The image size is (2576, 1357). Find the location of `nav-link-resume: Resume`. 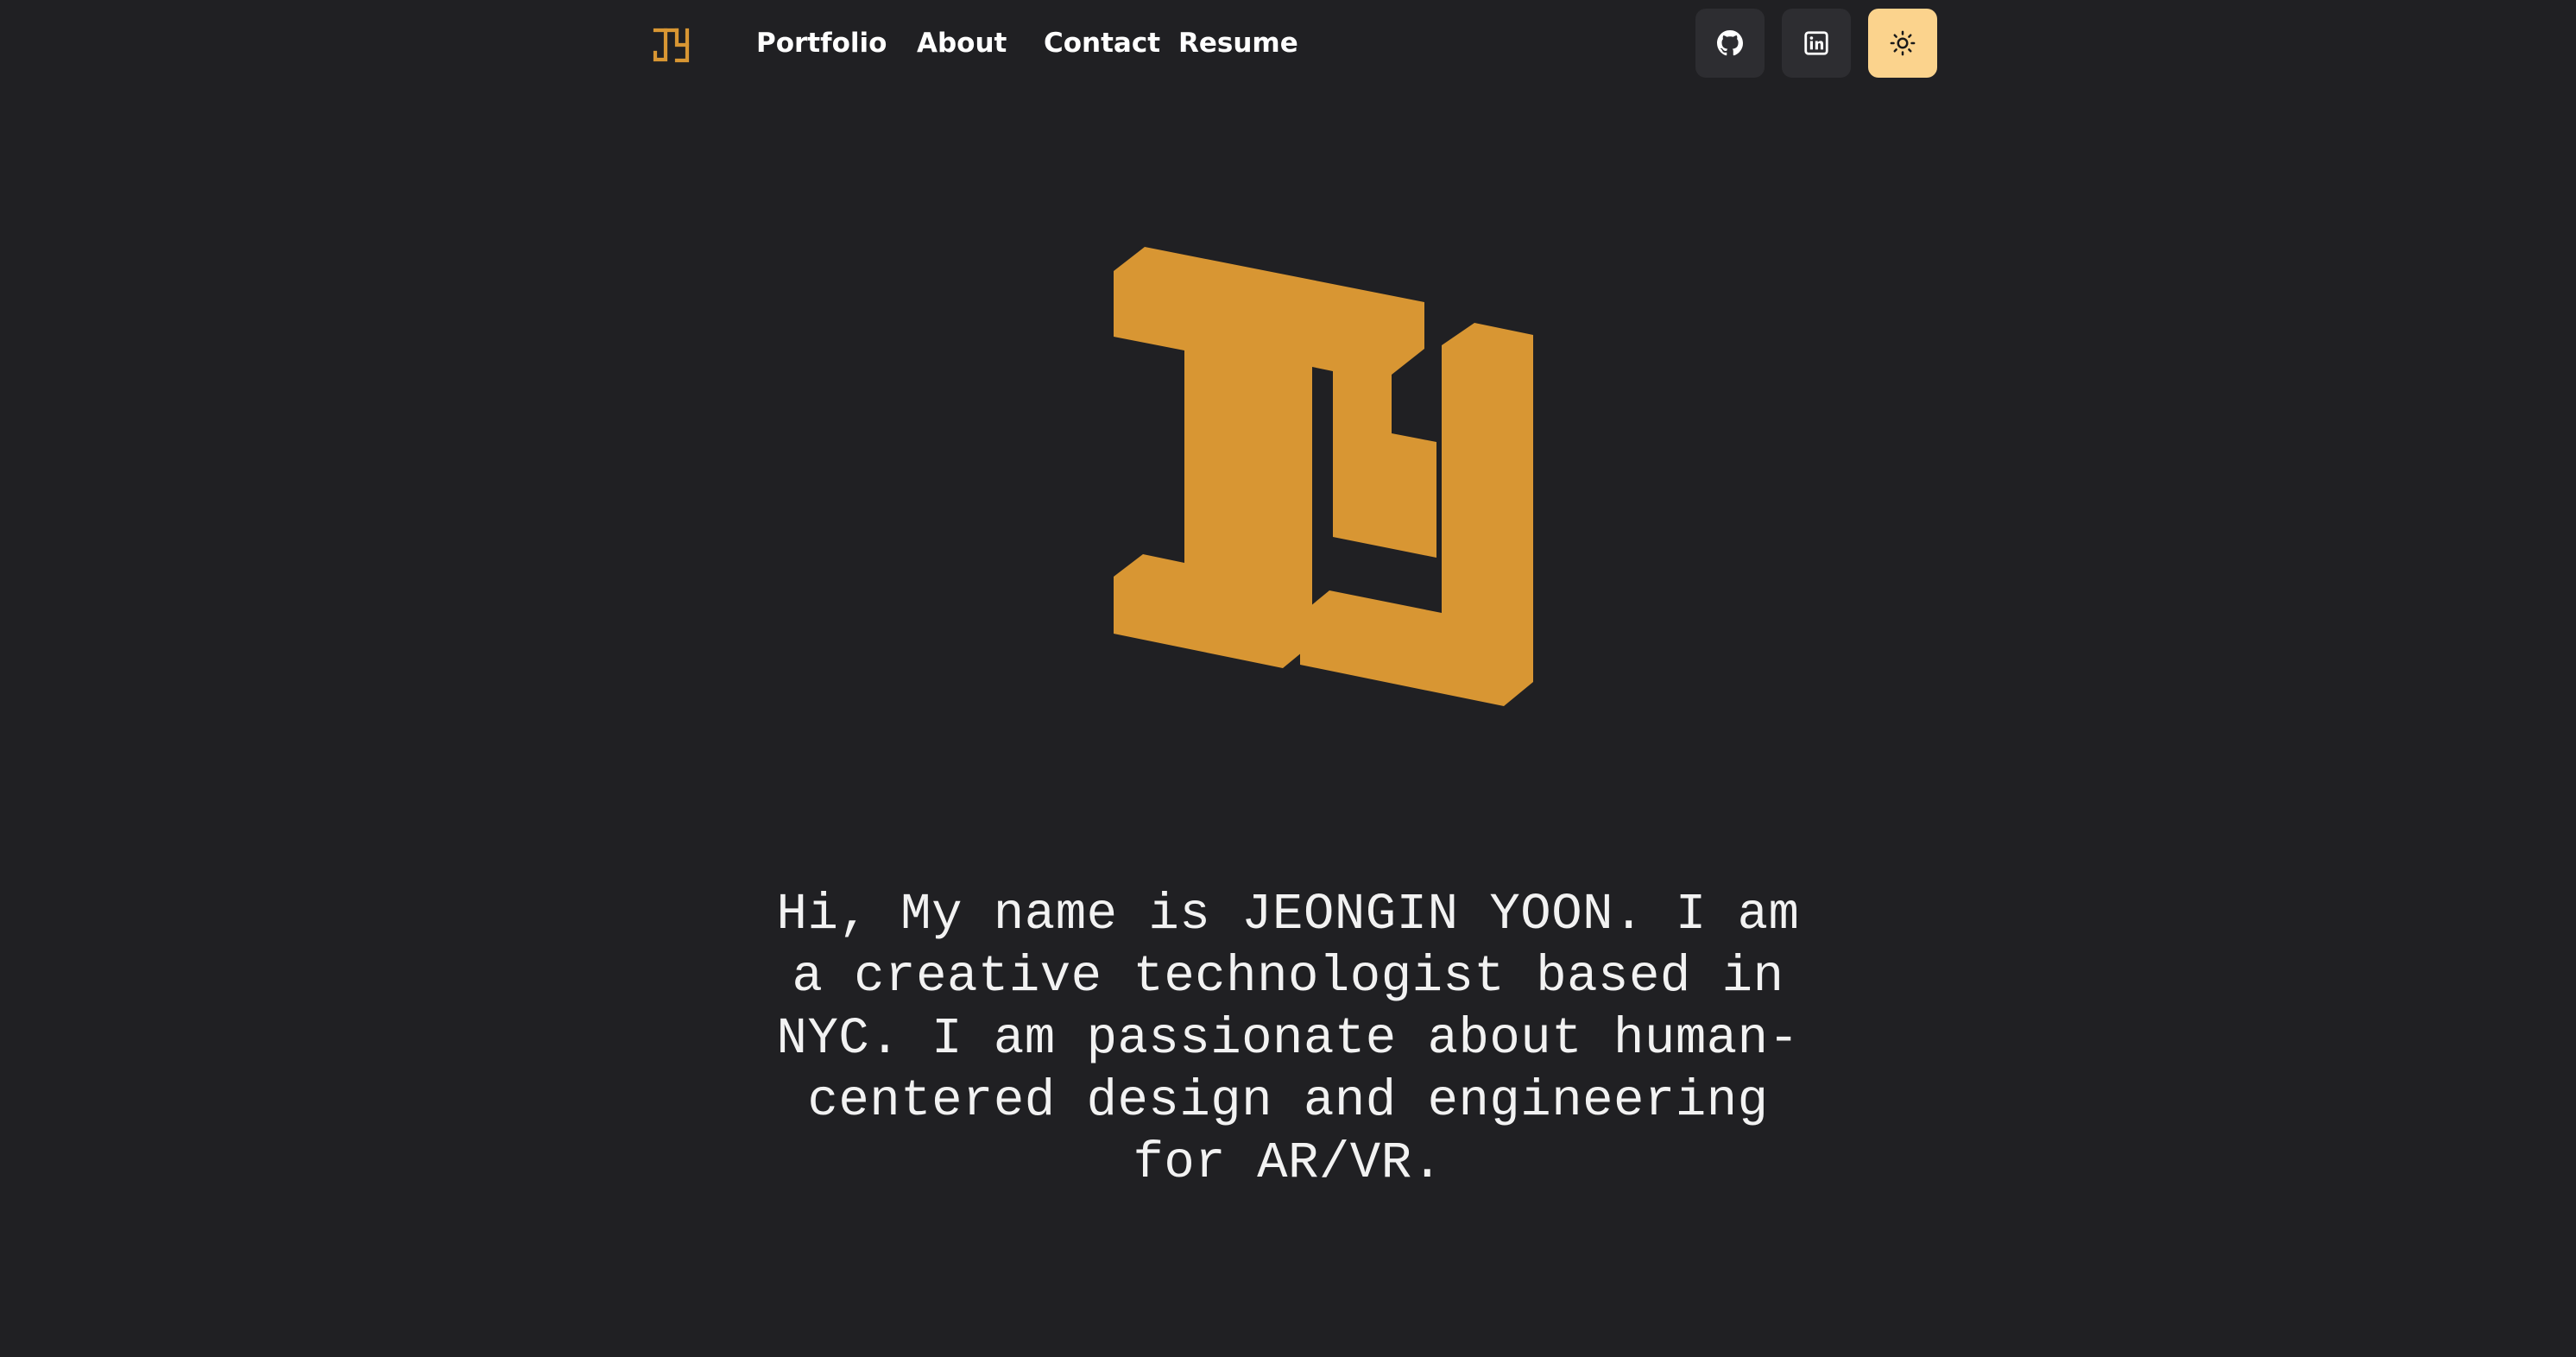

nav-link-resume: Resume is located at coordinates (1238, 43).